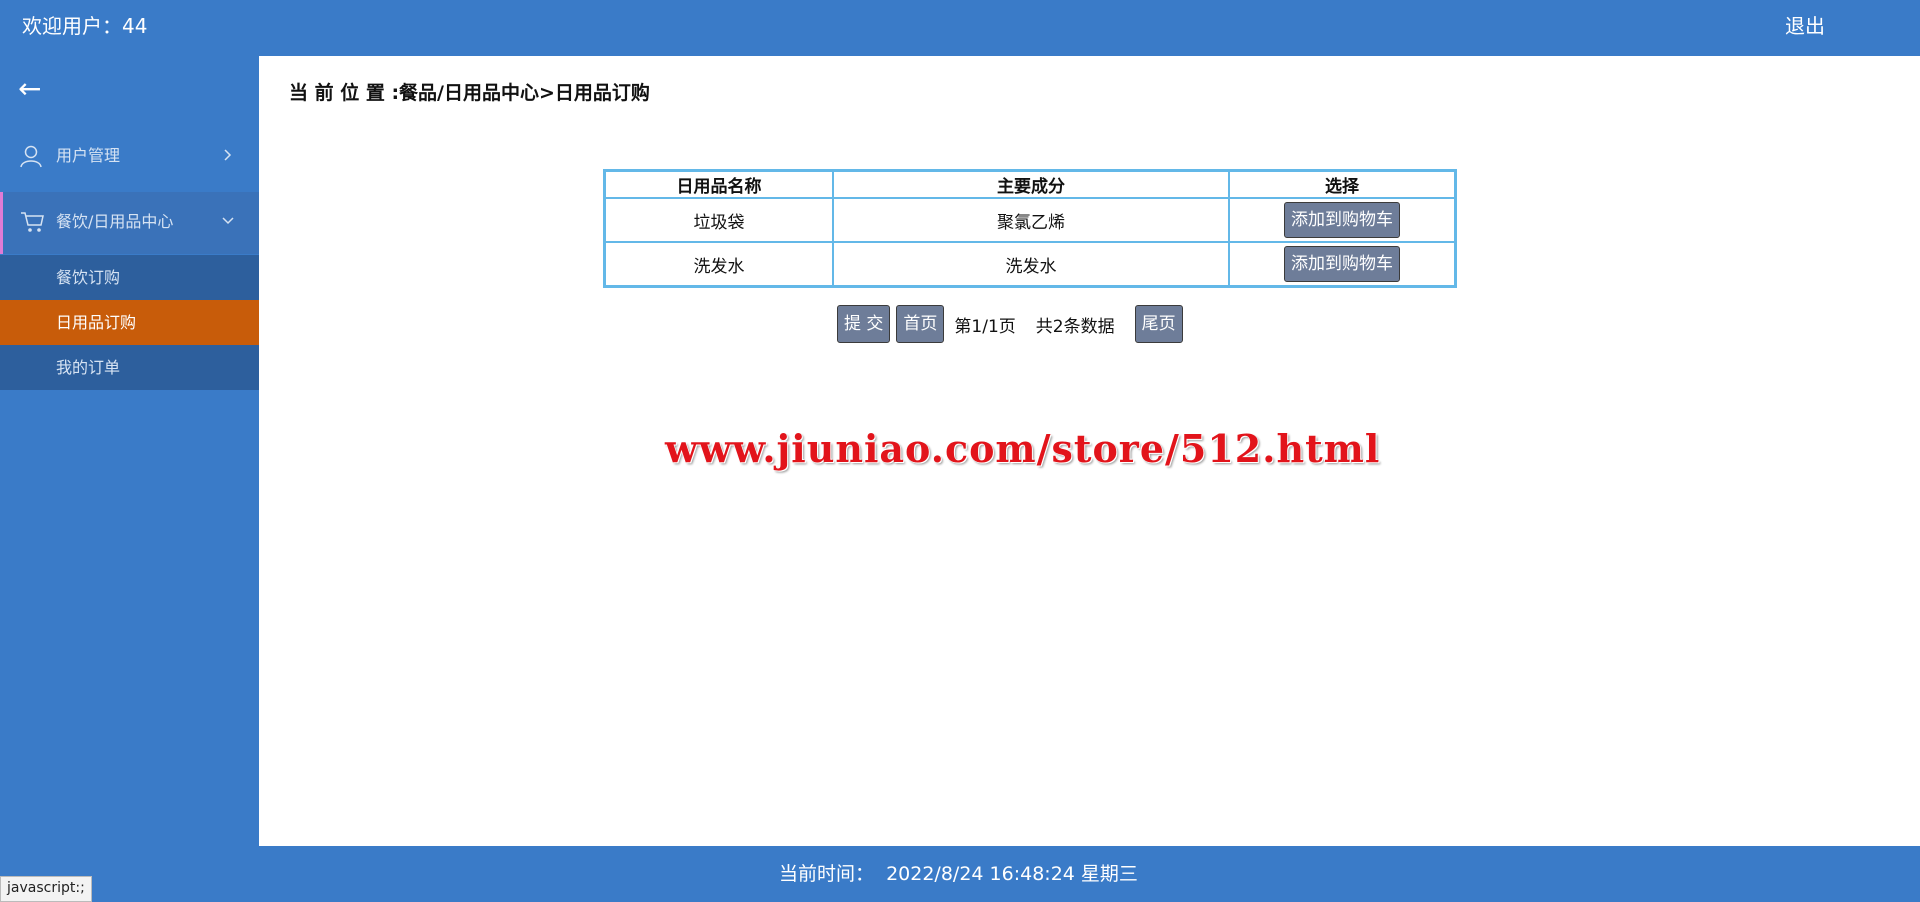 This screenshot has height=902, width=1920. I want to click on submenu-item-my-orders: 我的订单, so click(129, 367).